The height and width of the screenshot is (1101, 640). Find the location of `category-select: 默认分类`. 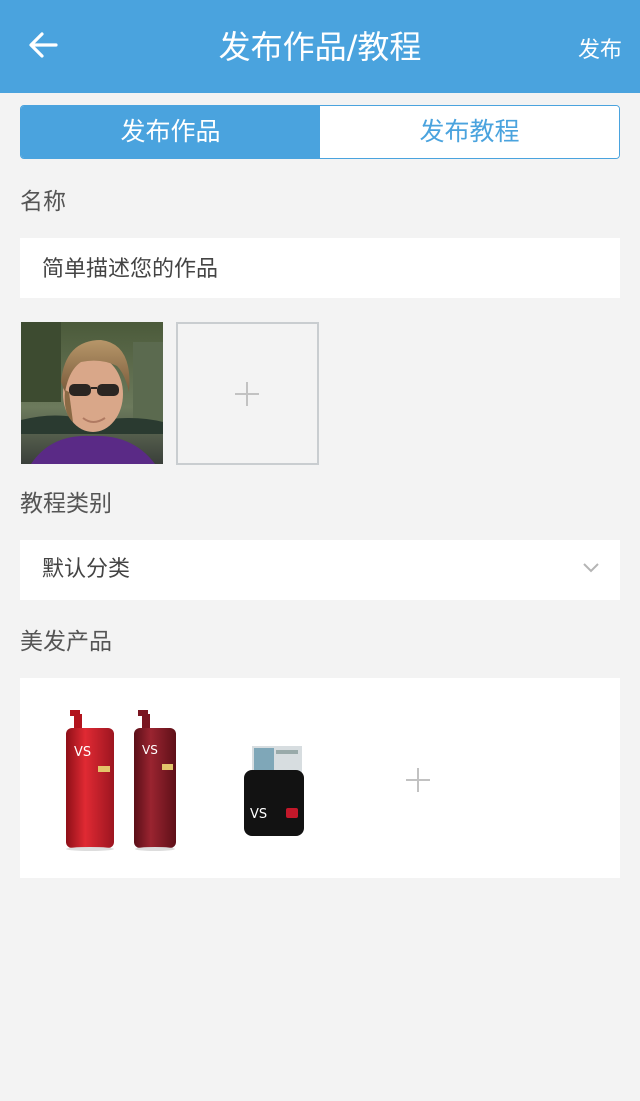

category-select: 默认分类 is located at coordinates (320, 570).